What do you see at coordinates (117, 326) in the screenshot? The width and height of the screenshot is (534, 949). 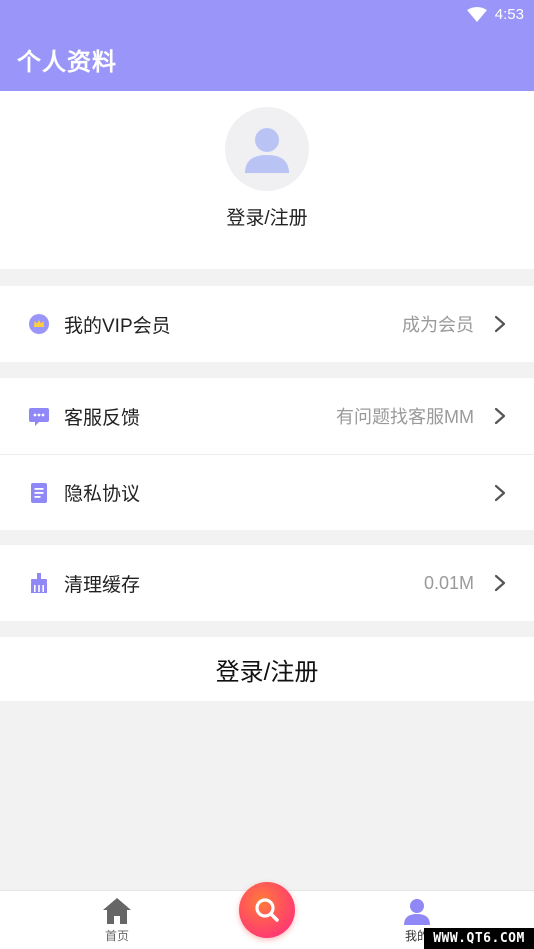 I see `menu-label-vip: 我的VIP会员` at bounding box center [117, 326].